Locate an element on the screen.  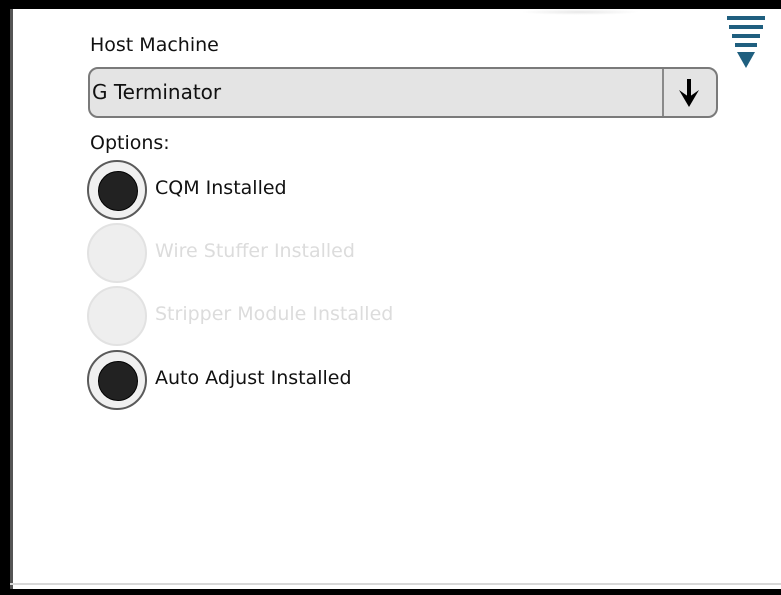
option-wire-stuffer-installed: Wire Stuffer Installed is located at coordinates (297, 254).